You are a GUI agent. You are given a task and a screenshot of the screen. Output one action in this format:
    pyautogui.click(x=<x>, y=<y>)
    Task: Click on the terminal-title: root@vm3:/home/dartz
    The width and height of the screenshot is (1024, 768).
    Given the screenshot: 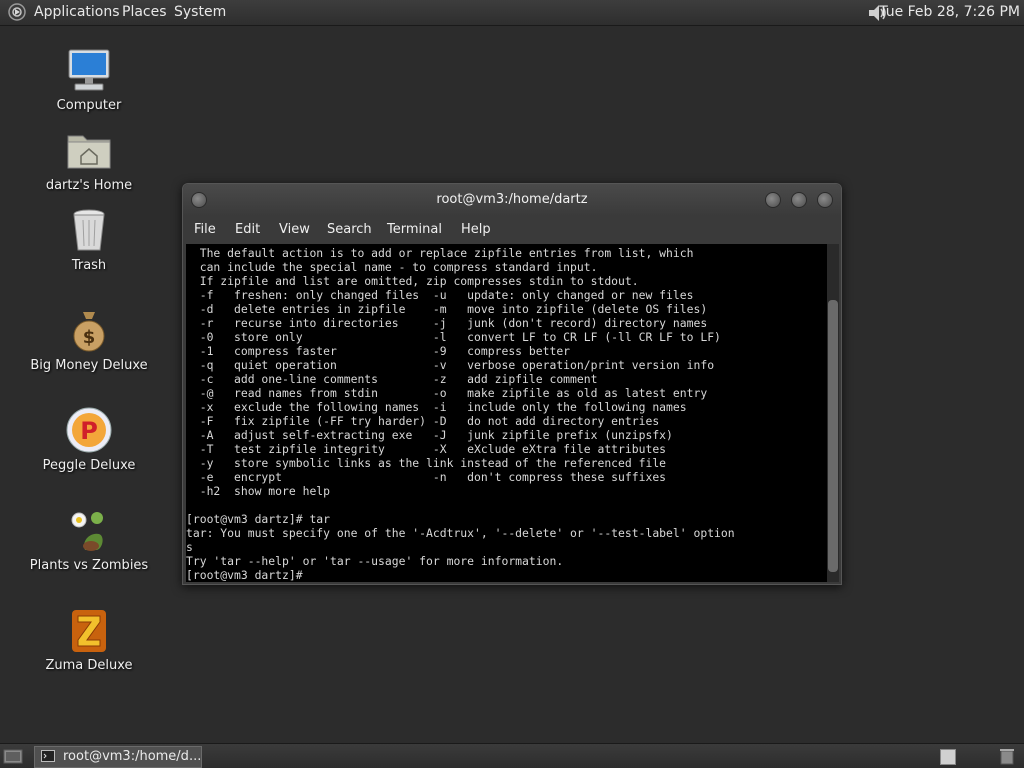 What is the action you would take?
    pyautogui.click(x=512, y=199)
    